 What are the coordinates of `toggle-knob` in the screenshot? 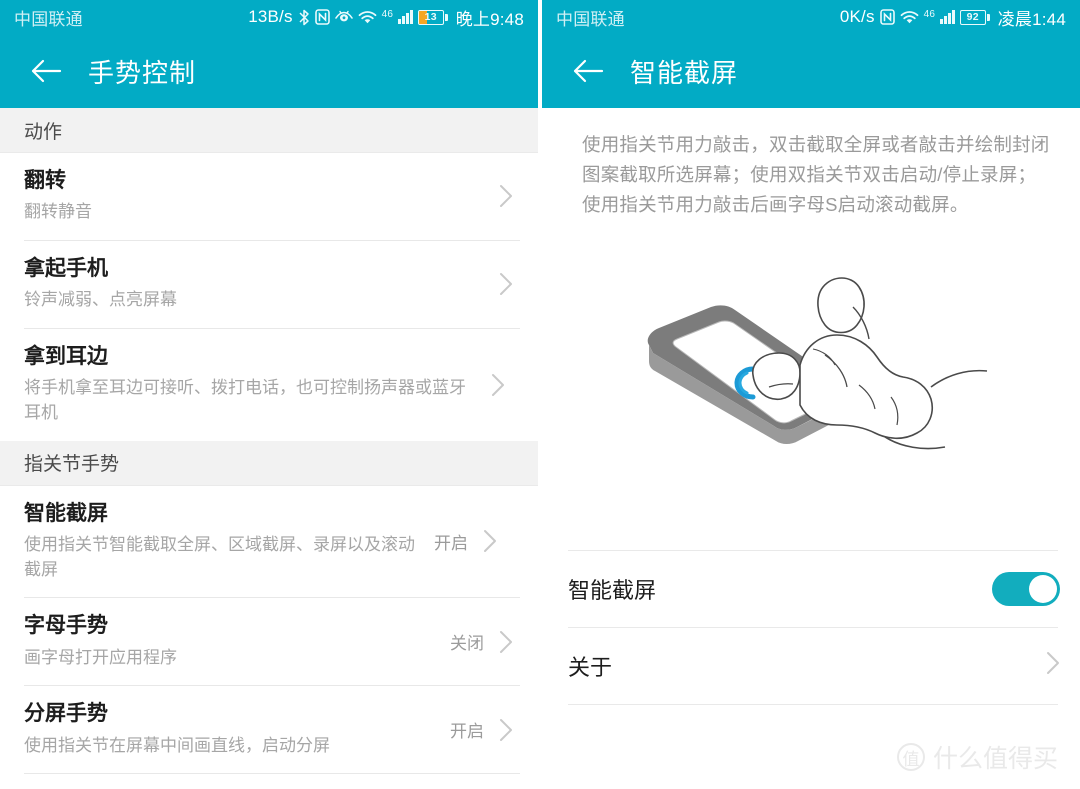 It's located at (1043, 588).